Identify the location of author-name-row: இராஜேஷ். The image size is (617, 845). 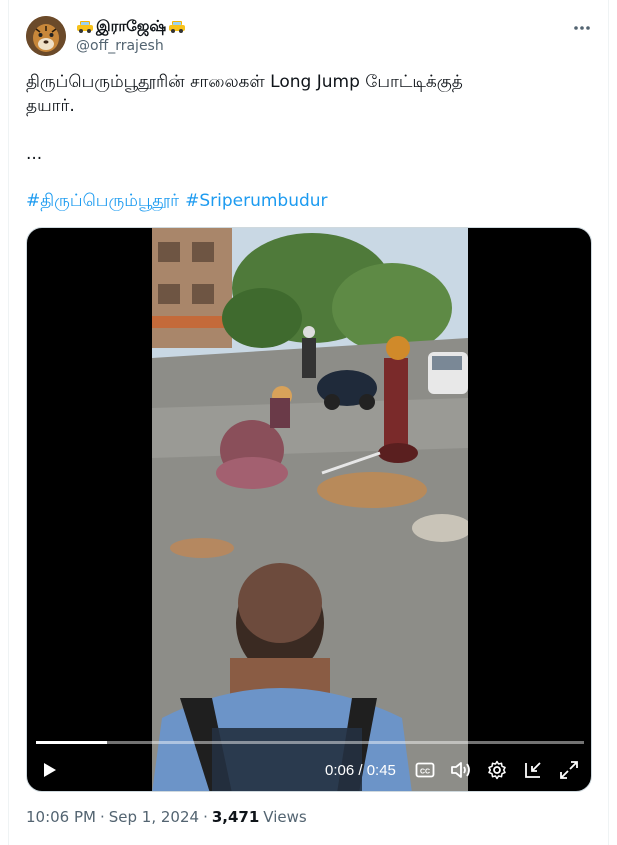
(131, 27).